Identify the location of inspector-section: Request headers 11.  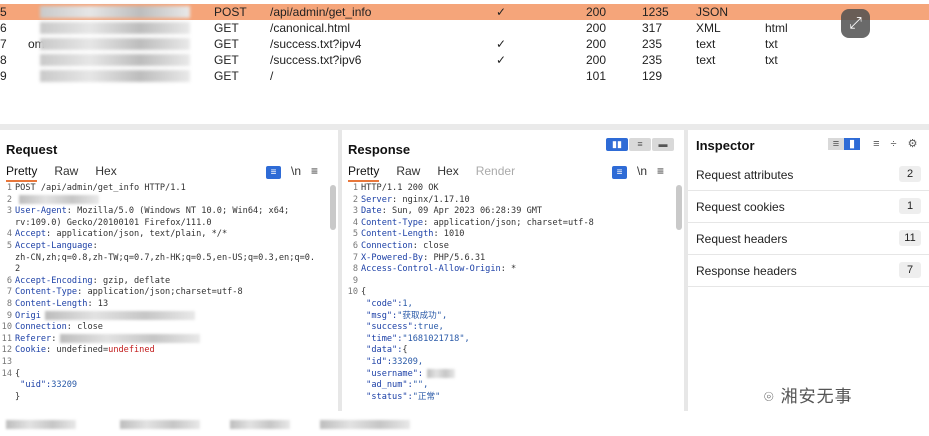
(808, 239).